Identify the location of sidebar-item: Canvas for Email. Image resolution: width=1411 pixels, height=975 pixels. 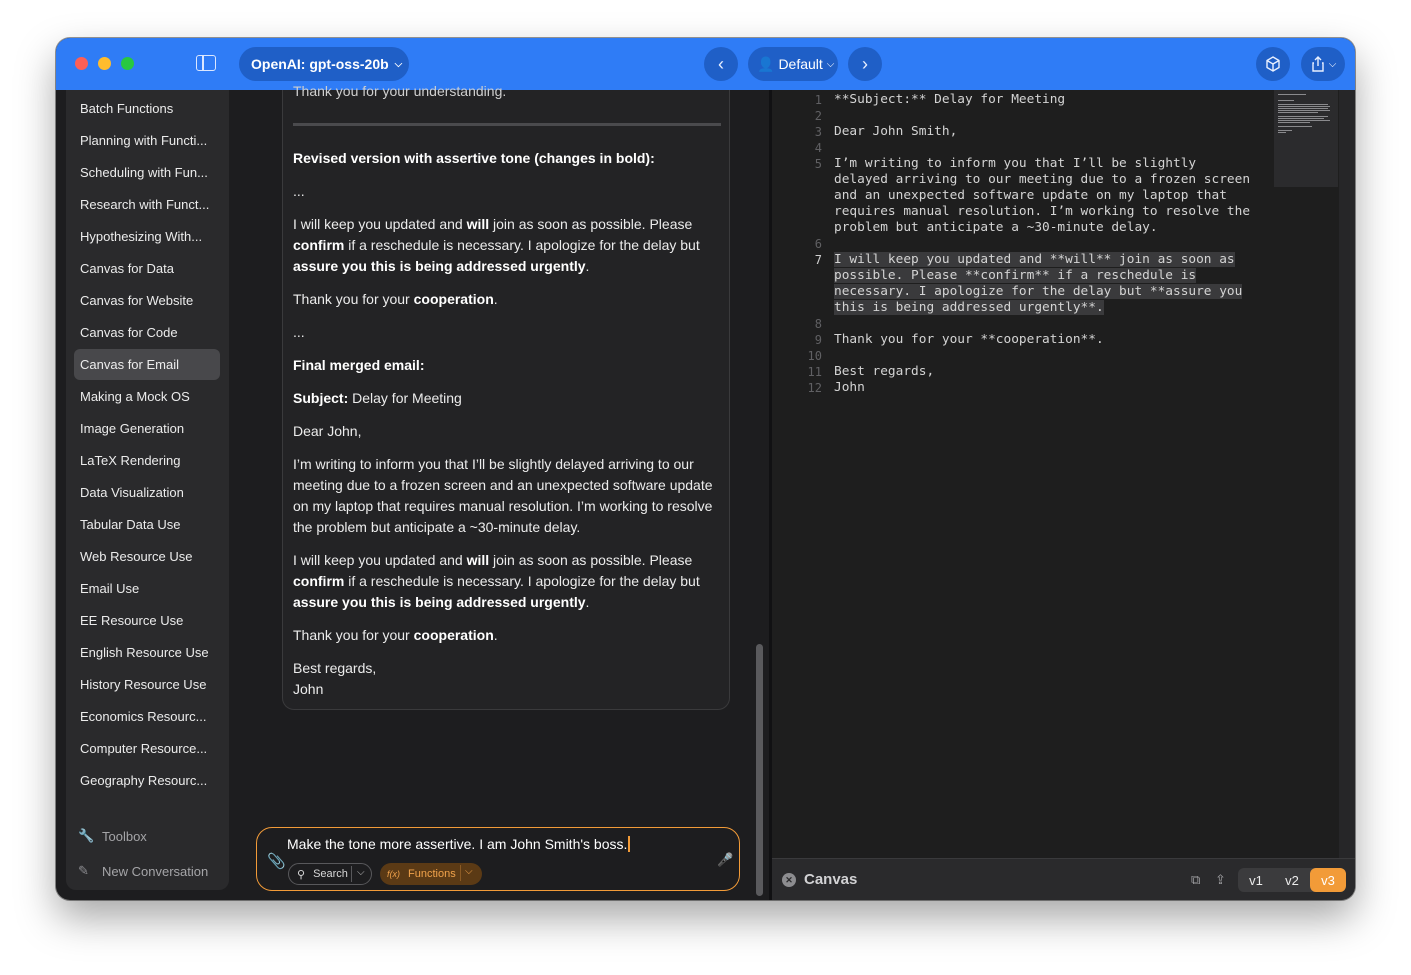
(147, 364).